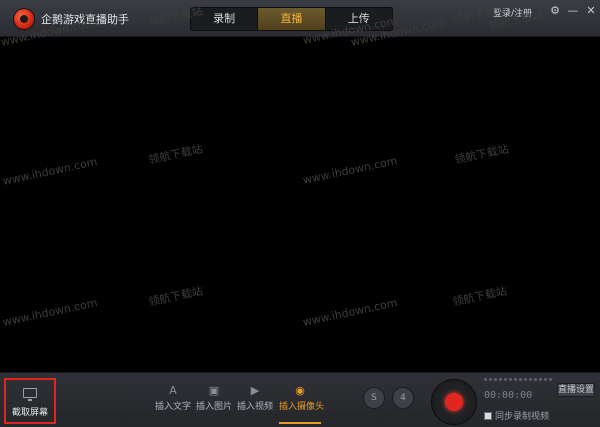  I want to click on camera-icon: ◉, so click(300, 390).